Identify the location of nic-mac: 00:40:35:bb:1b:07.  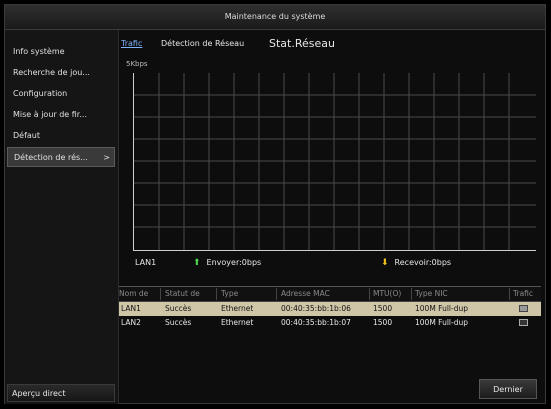
(316, 322).